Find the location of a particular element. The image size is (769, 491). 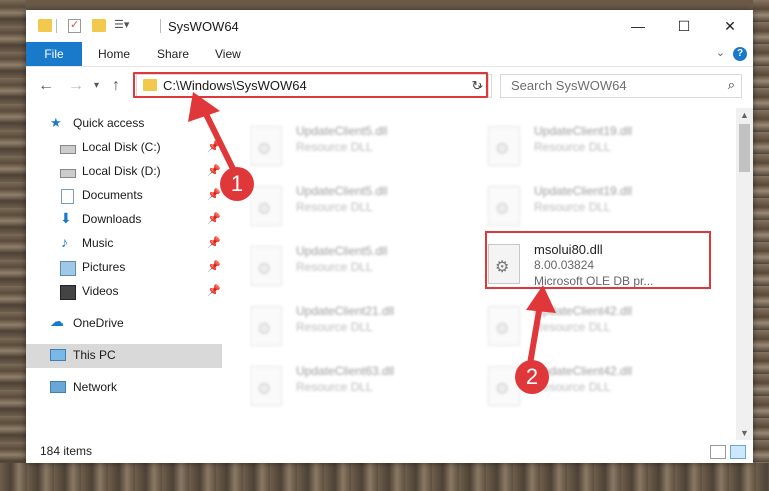

up-arrow-icon: ↑ is located at coordinates (116, 86).